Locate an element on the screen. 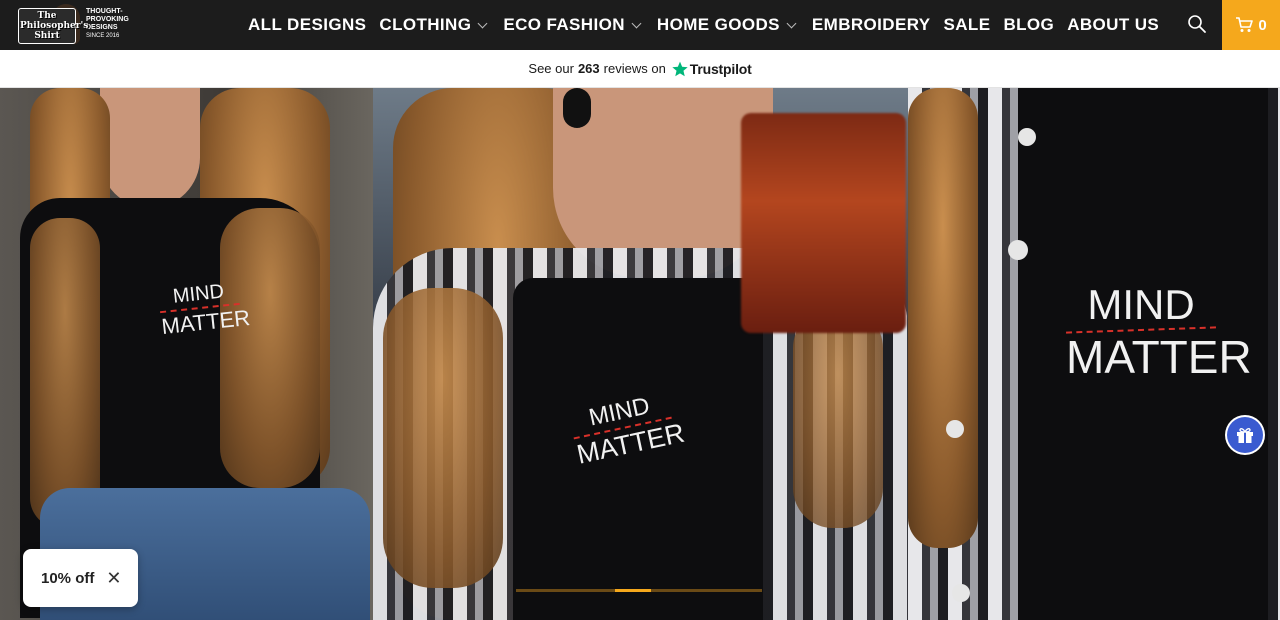 Image resolution: width=1280 pixels, height=620 pixels. nav-clothing: CLOTHING is located at coordinates (434, 25).